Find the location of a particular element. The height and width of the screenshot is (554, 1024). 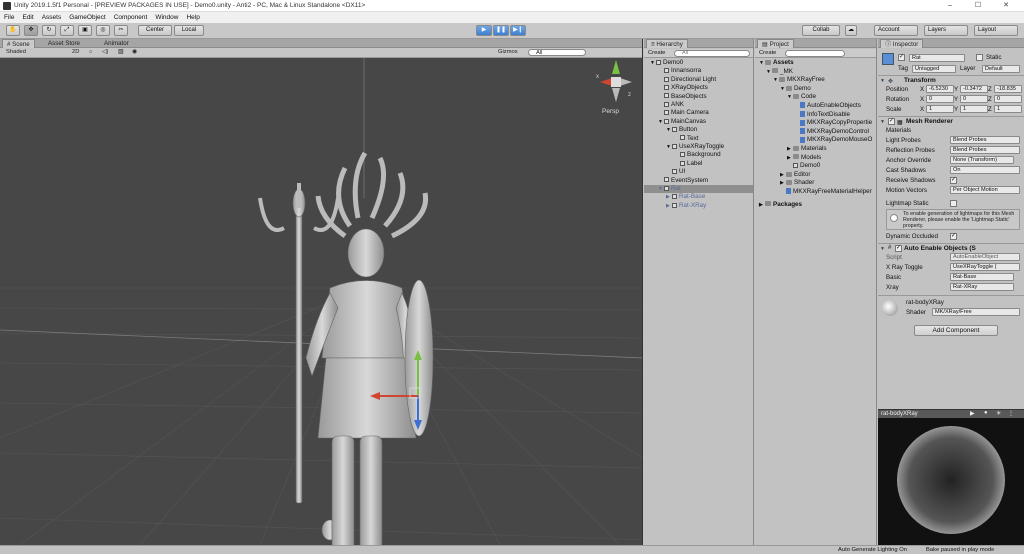

play-button: ▶ is located at coordinates (484, 30).